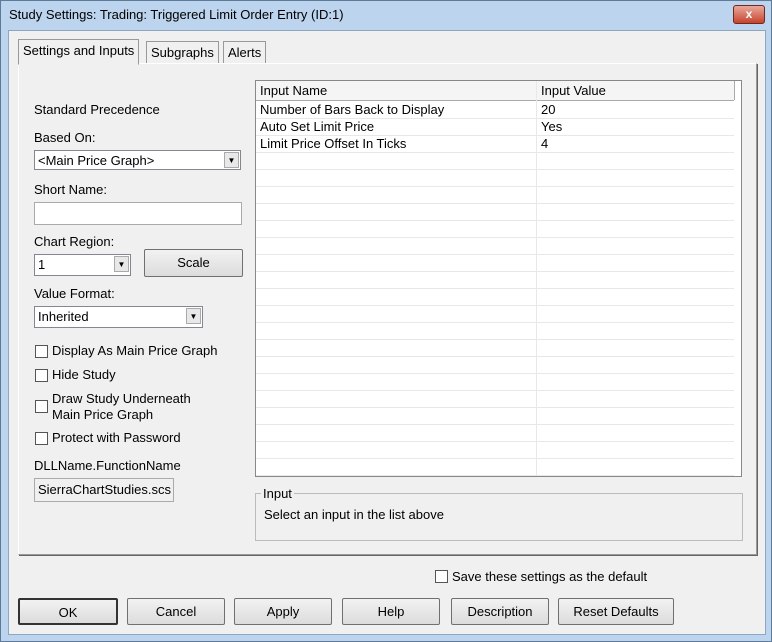 This screenshot has width=772, height=642. What do you see at coordinates (116, 437) in the screenshot?
I see `protect-password-label: Protect with Password` at bounding box center [116, 437].